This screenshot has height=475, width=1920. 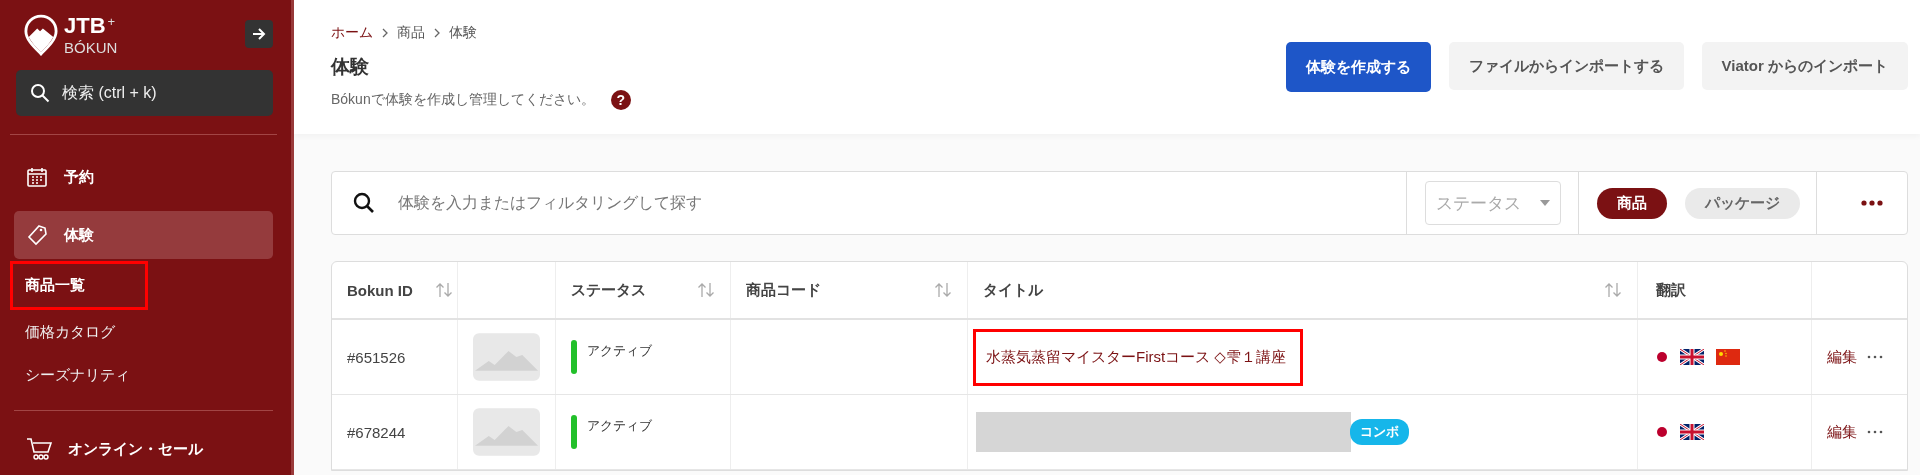 What do you see at coordinates (1379, 432) in the screenshot?
I see `combo-badge: コンボ` at bounding box center [1379, 432].